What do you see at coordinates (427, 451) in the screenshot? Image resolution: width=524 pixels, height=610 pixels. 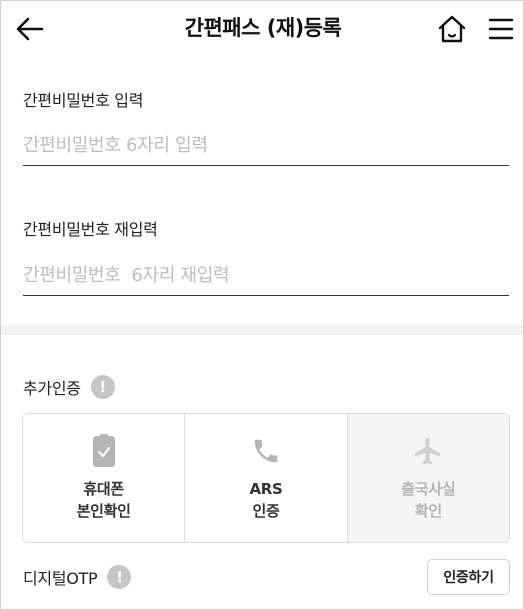 I see `airplane-icon` at bounding box center [427, 451].